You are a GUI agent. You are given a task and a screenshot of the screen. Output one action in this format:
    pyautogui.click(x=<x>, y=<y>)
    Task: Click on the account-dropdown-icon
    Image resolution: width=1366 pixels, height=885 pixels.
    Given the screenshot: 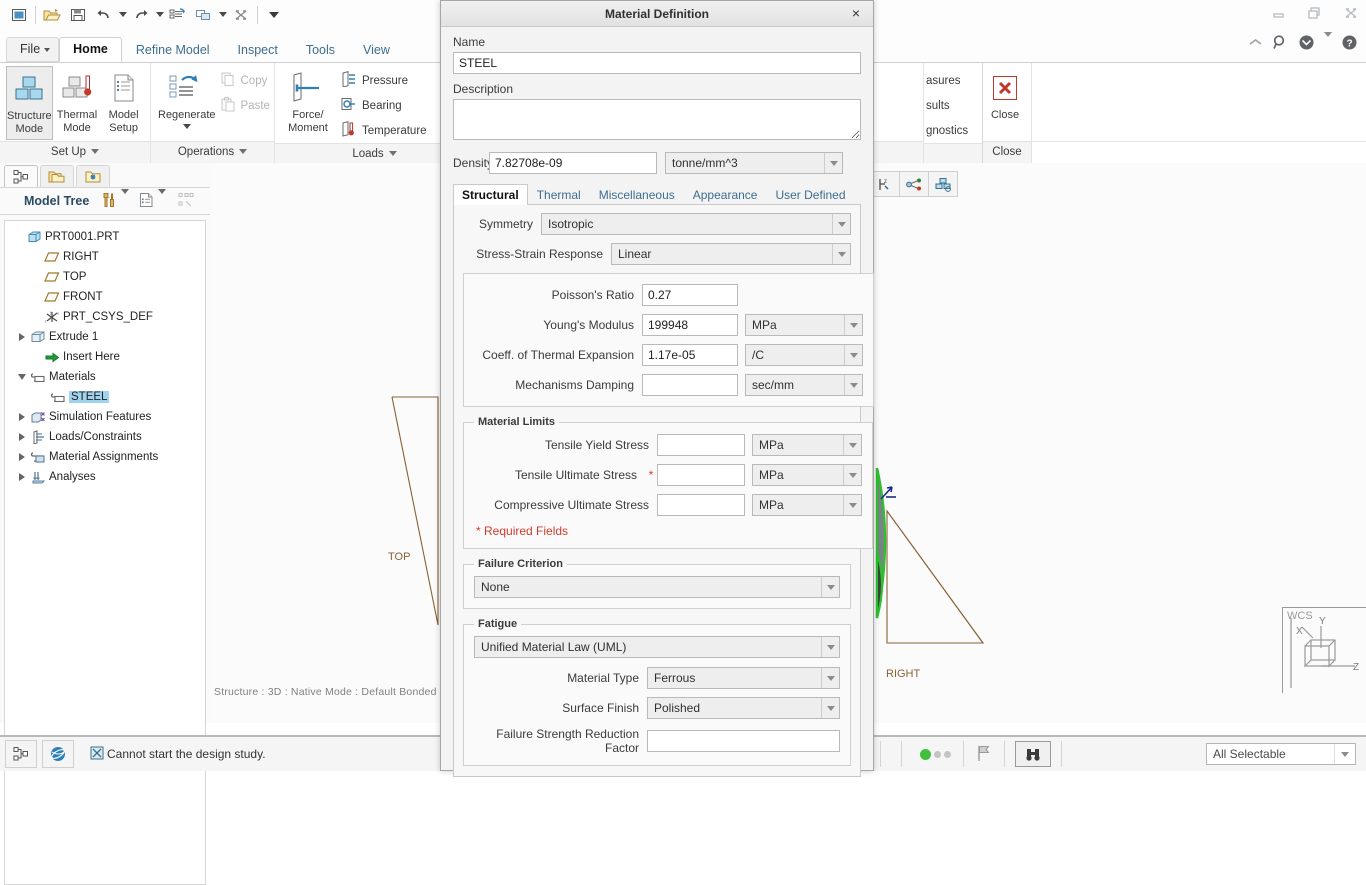 What is the action you would take?
    pyautogui.click(x=1328, y=41)
    